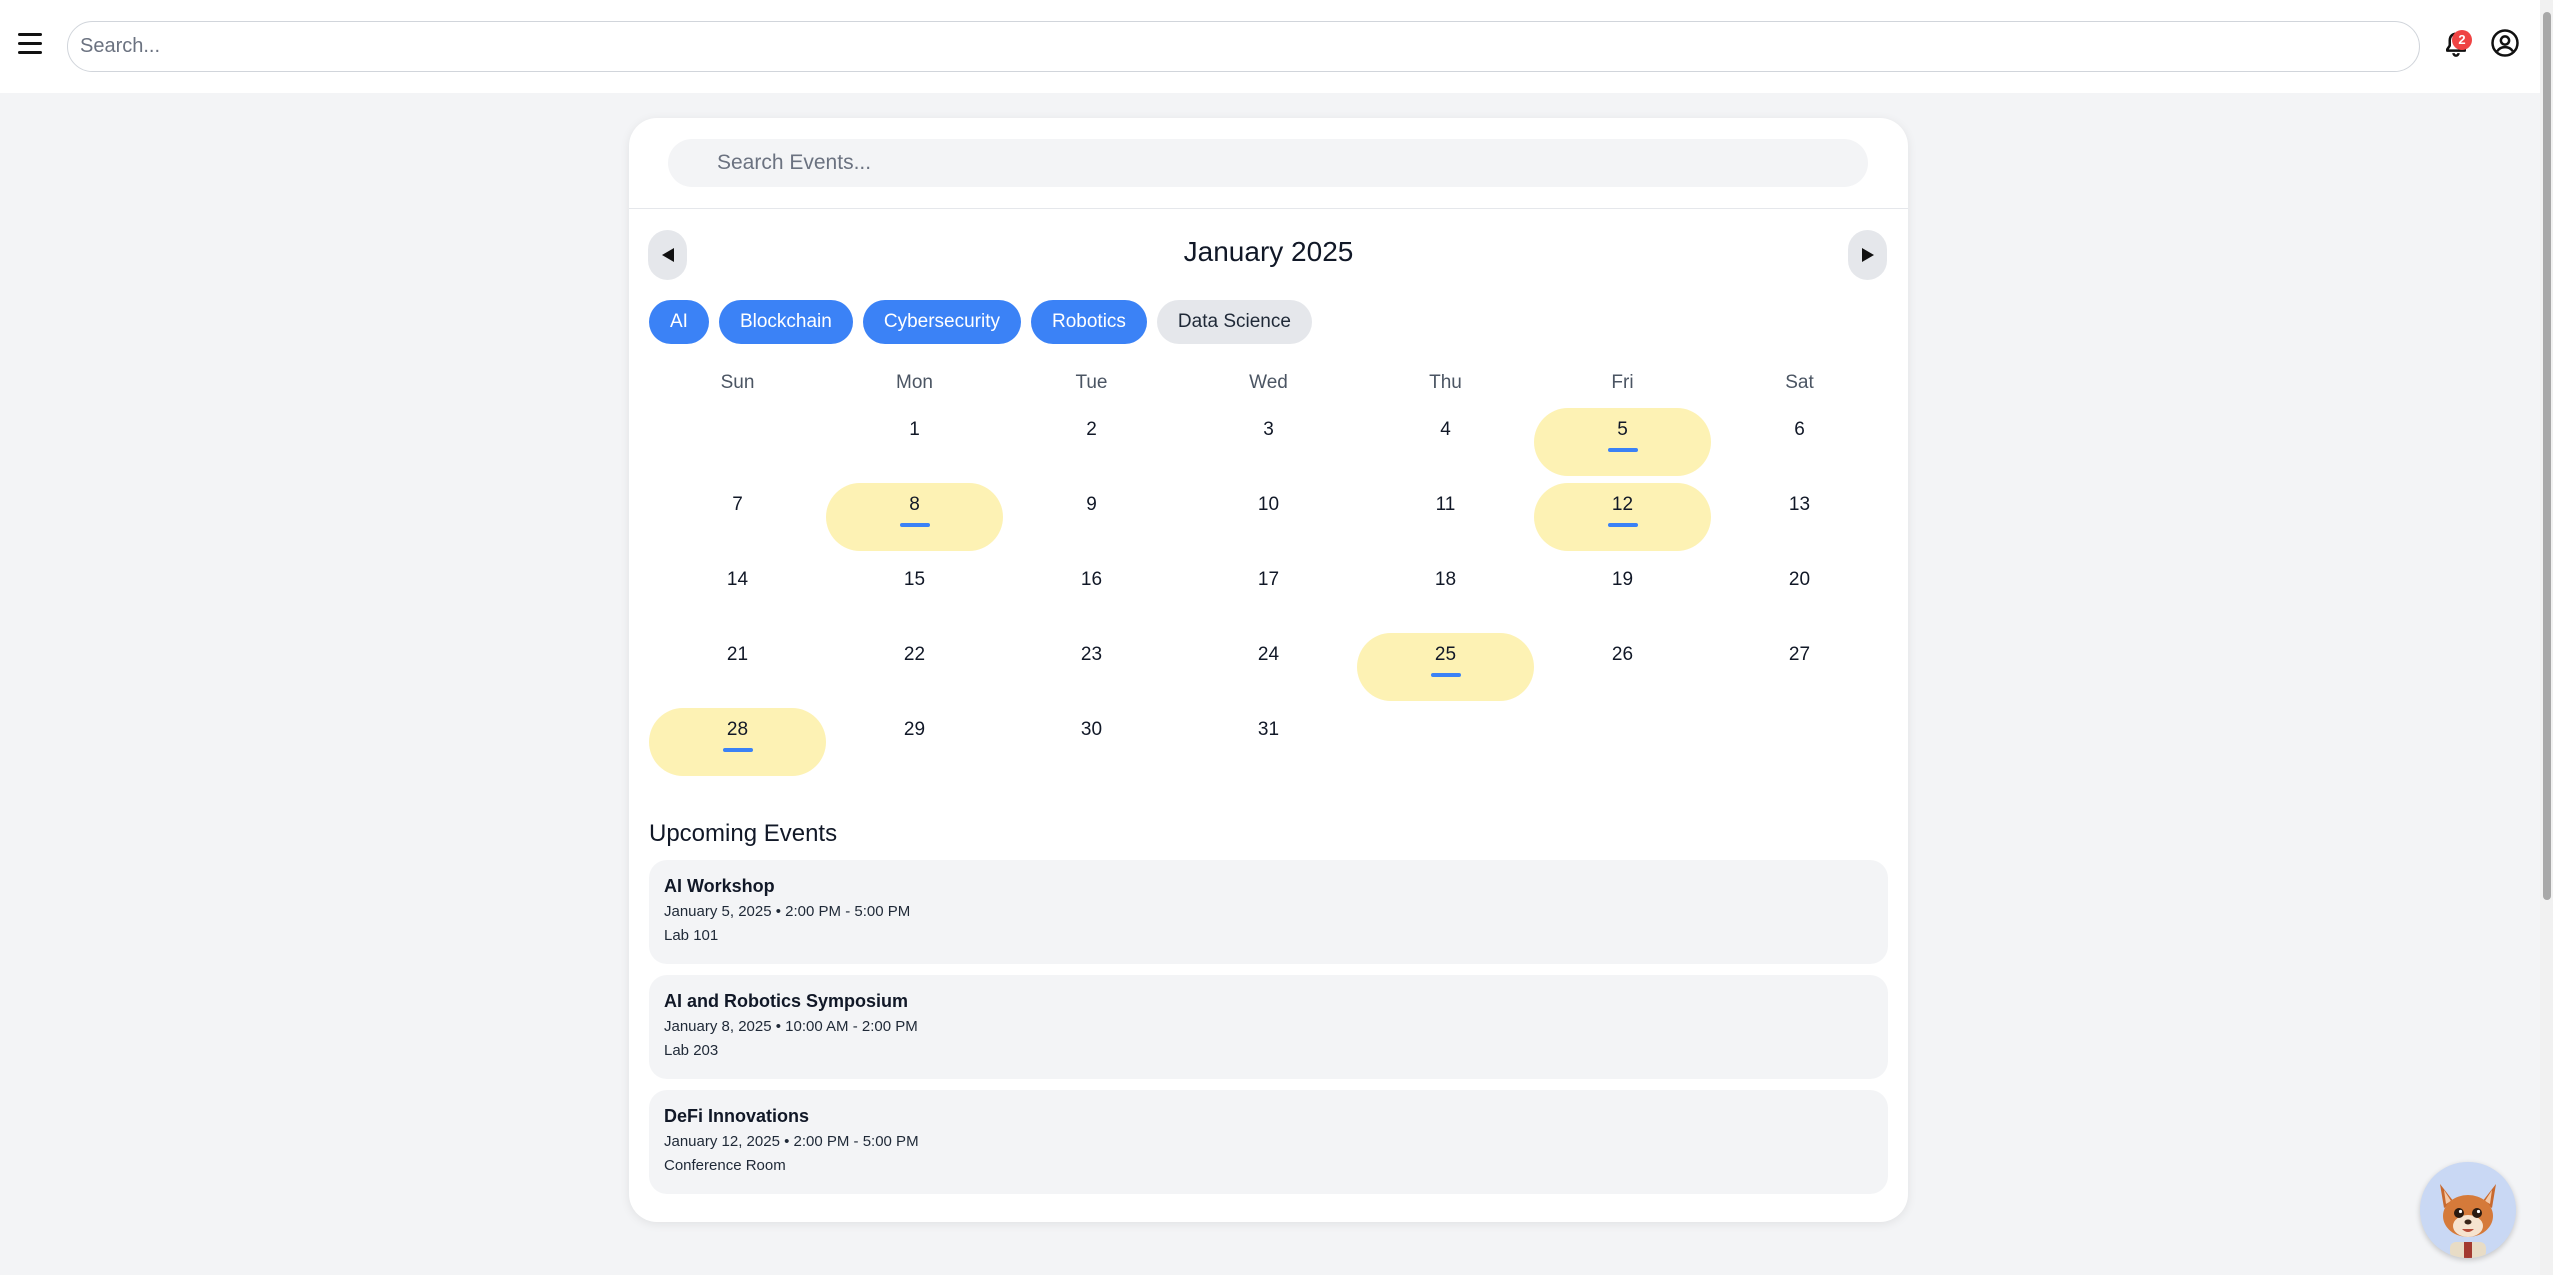  What do you see at coordinates (1268, 504) in the screenshot?
I see `day-number: 10` at bounding box center [1268, 504].